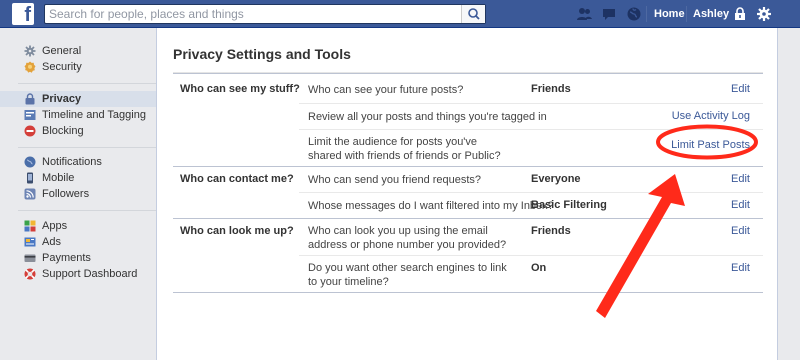  I want to click on search-icon, so click(474, 14).